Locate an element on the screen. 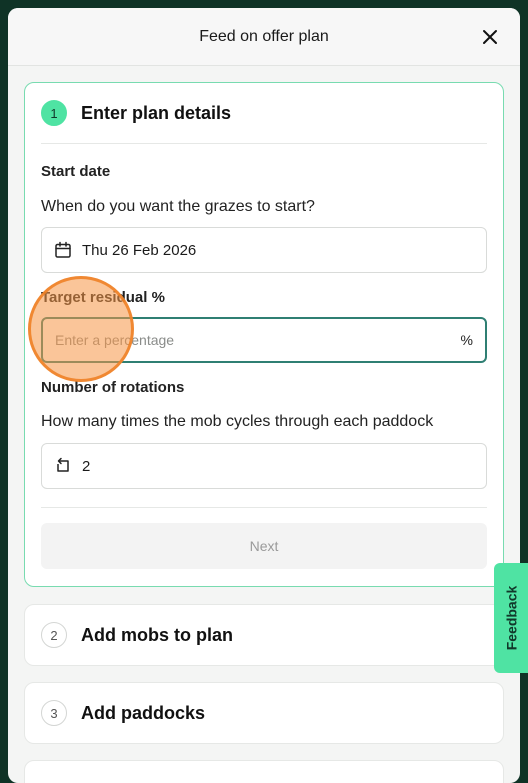 The width and height of the screenshot is (528, 783). step-header: 1 Enter plan details is located at coordinates (264, 113).